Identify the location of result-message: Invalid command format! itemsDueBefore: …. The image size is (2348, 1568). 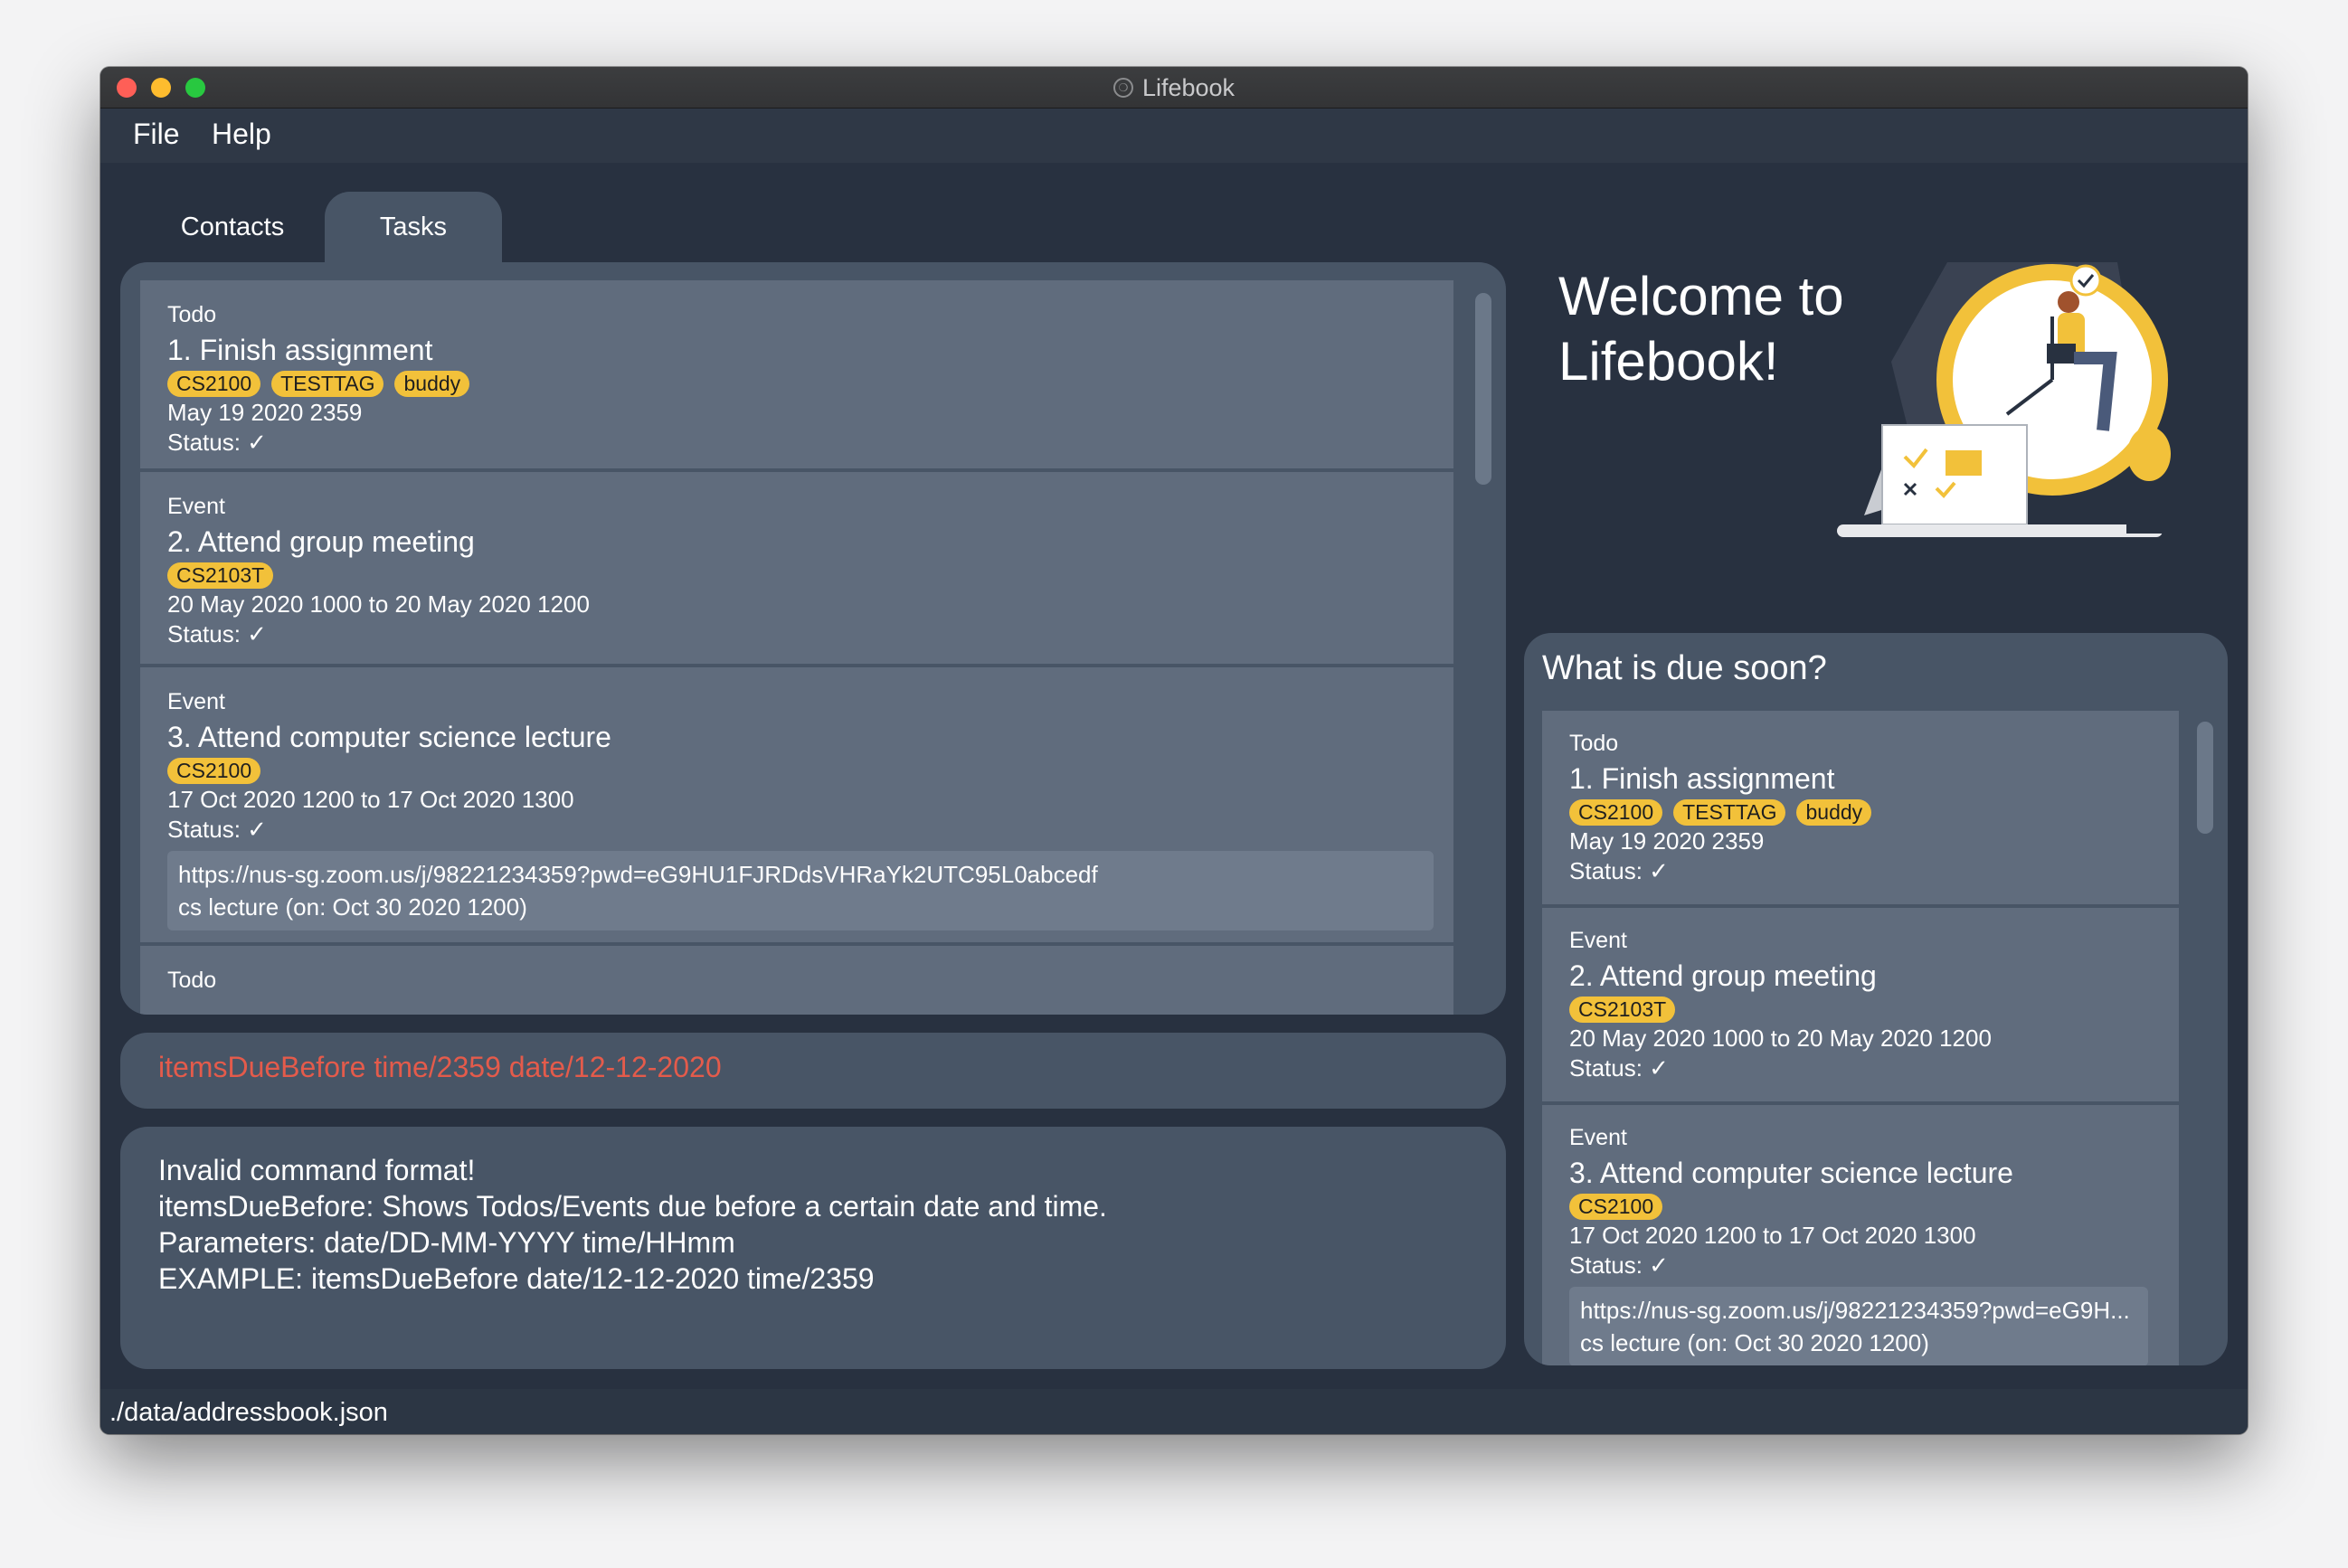
(632, 1224).